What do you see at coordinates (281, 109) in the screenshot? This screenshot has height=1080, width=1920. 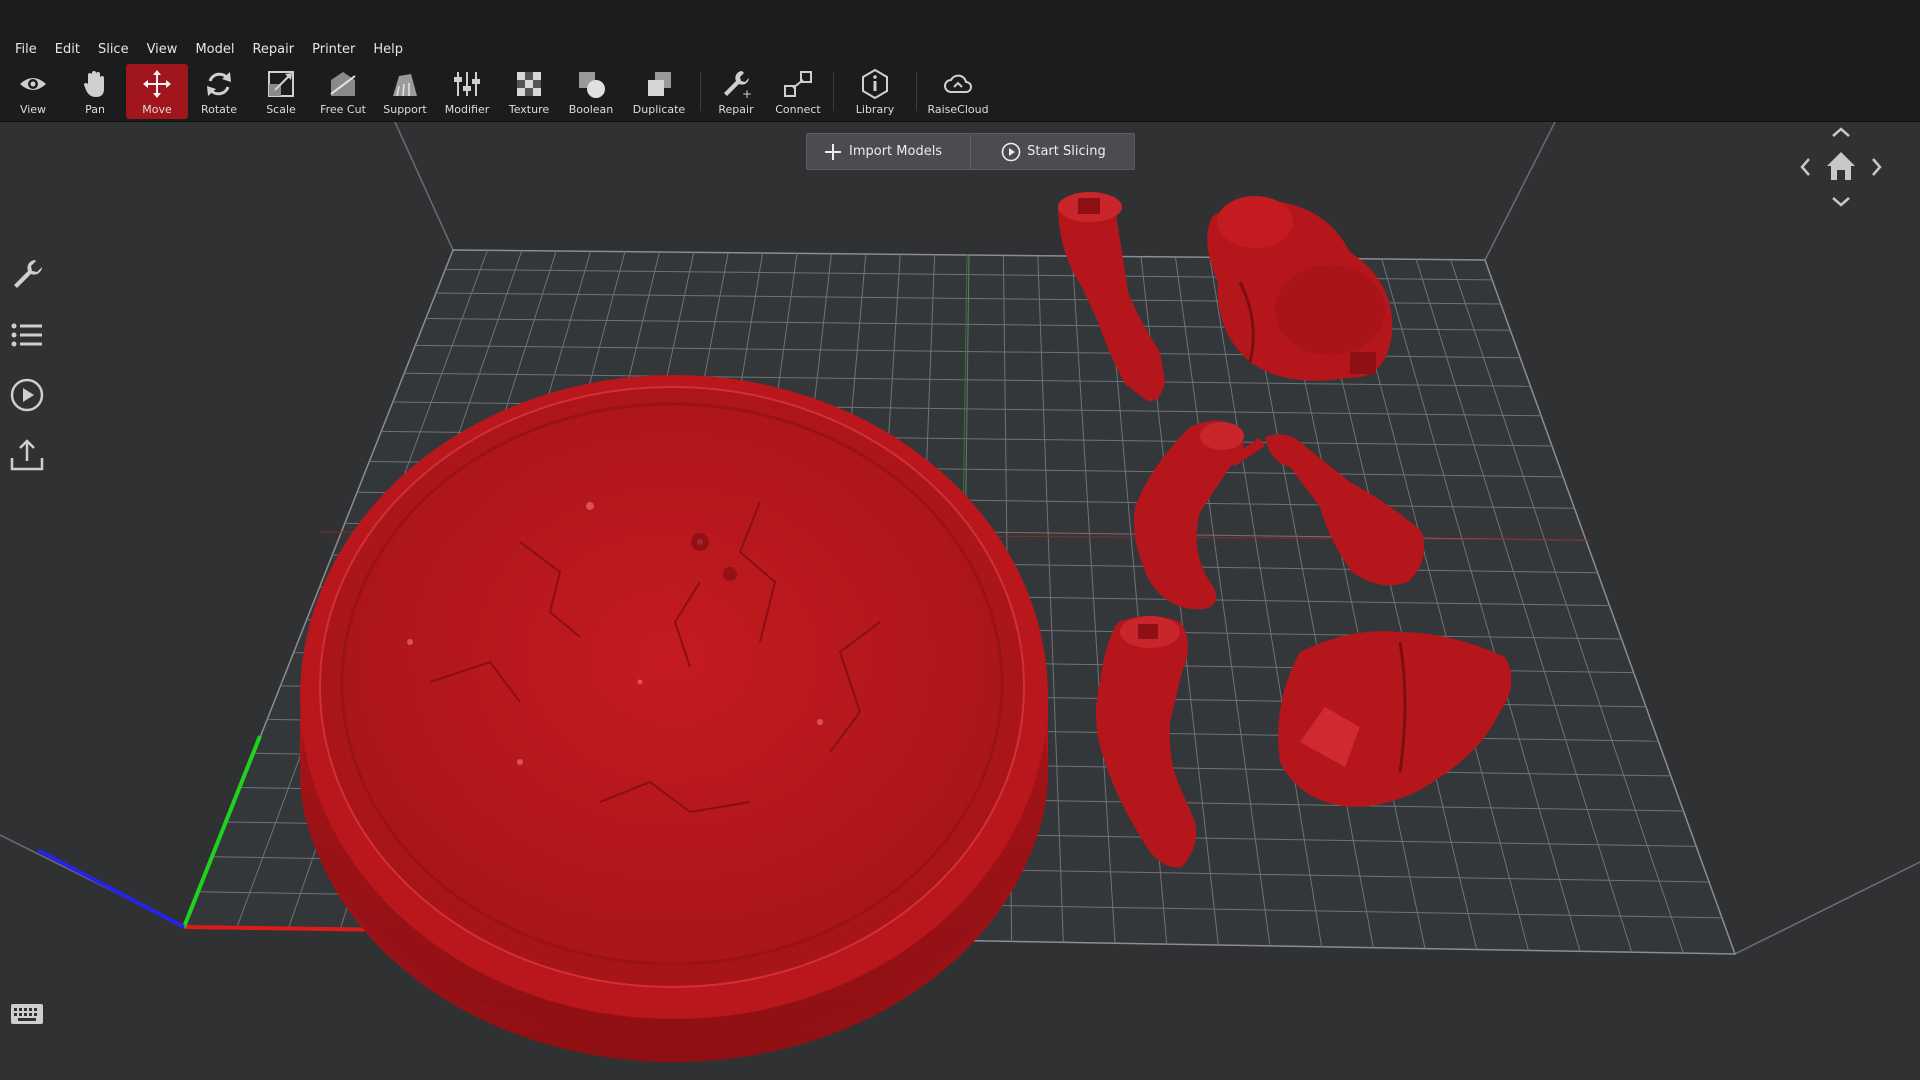 I see `scale-tool-label: Scale` at bounding box center [281, 109].